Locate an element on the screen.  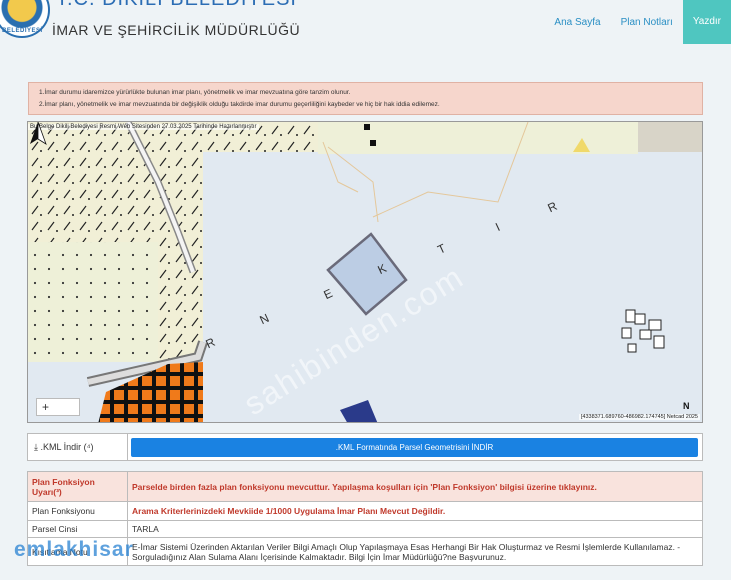
zoom-in-button: + is located at coordinates (58, 407).